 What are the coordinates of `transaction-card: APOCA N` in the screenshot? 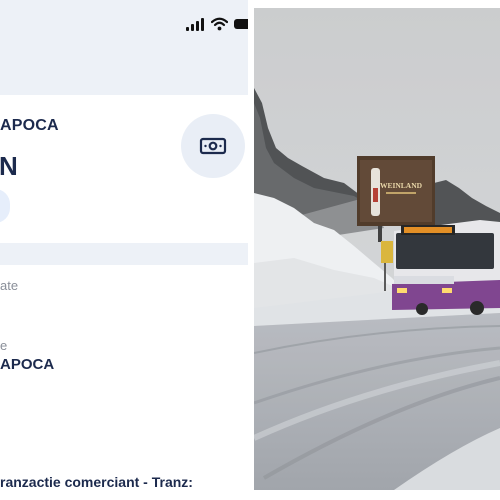 It's located at (124, 169).